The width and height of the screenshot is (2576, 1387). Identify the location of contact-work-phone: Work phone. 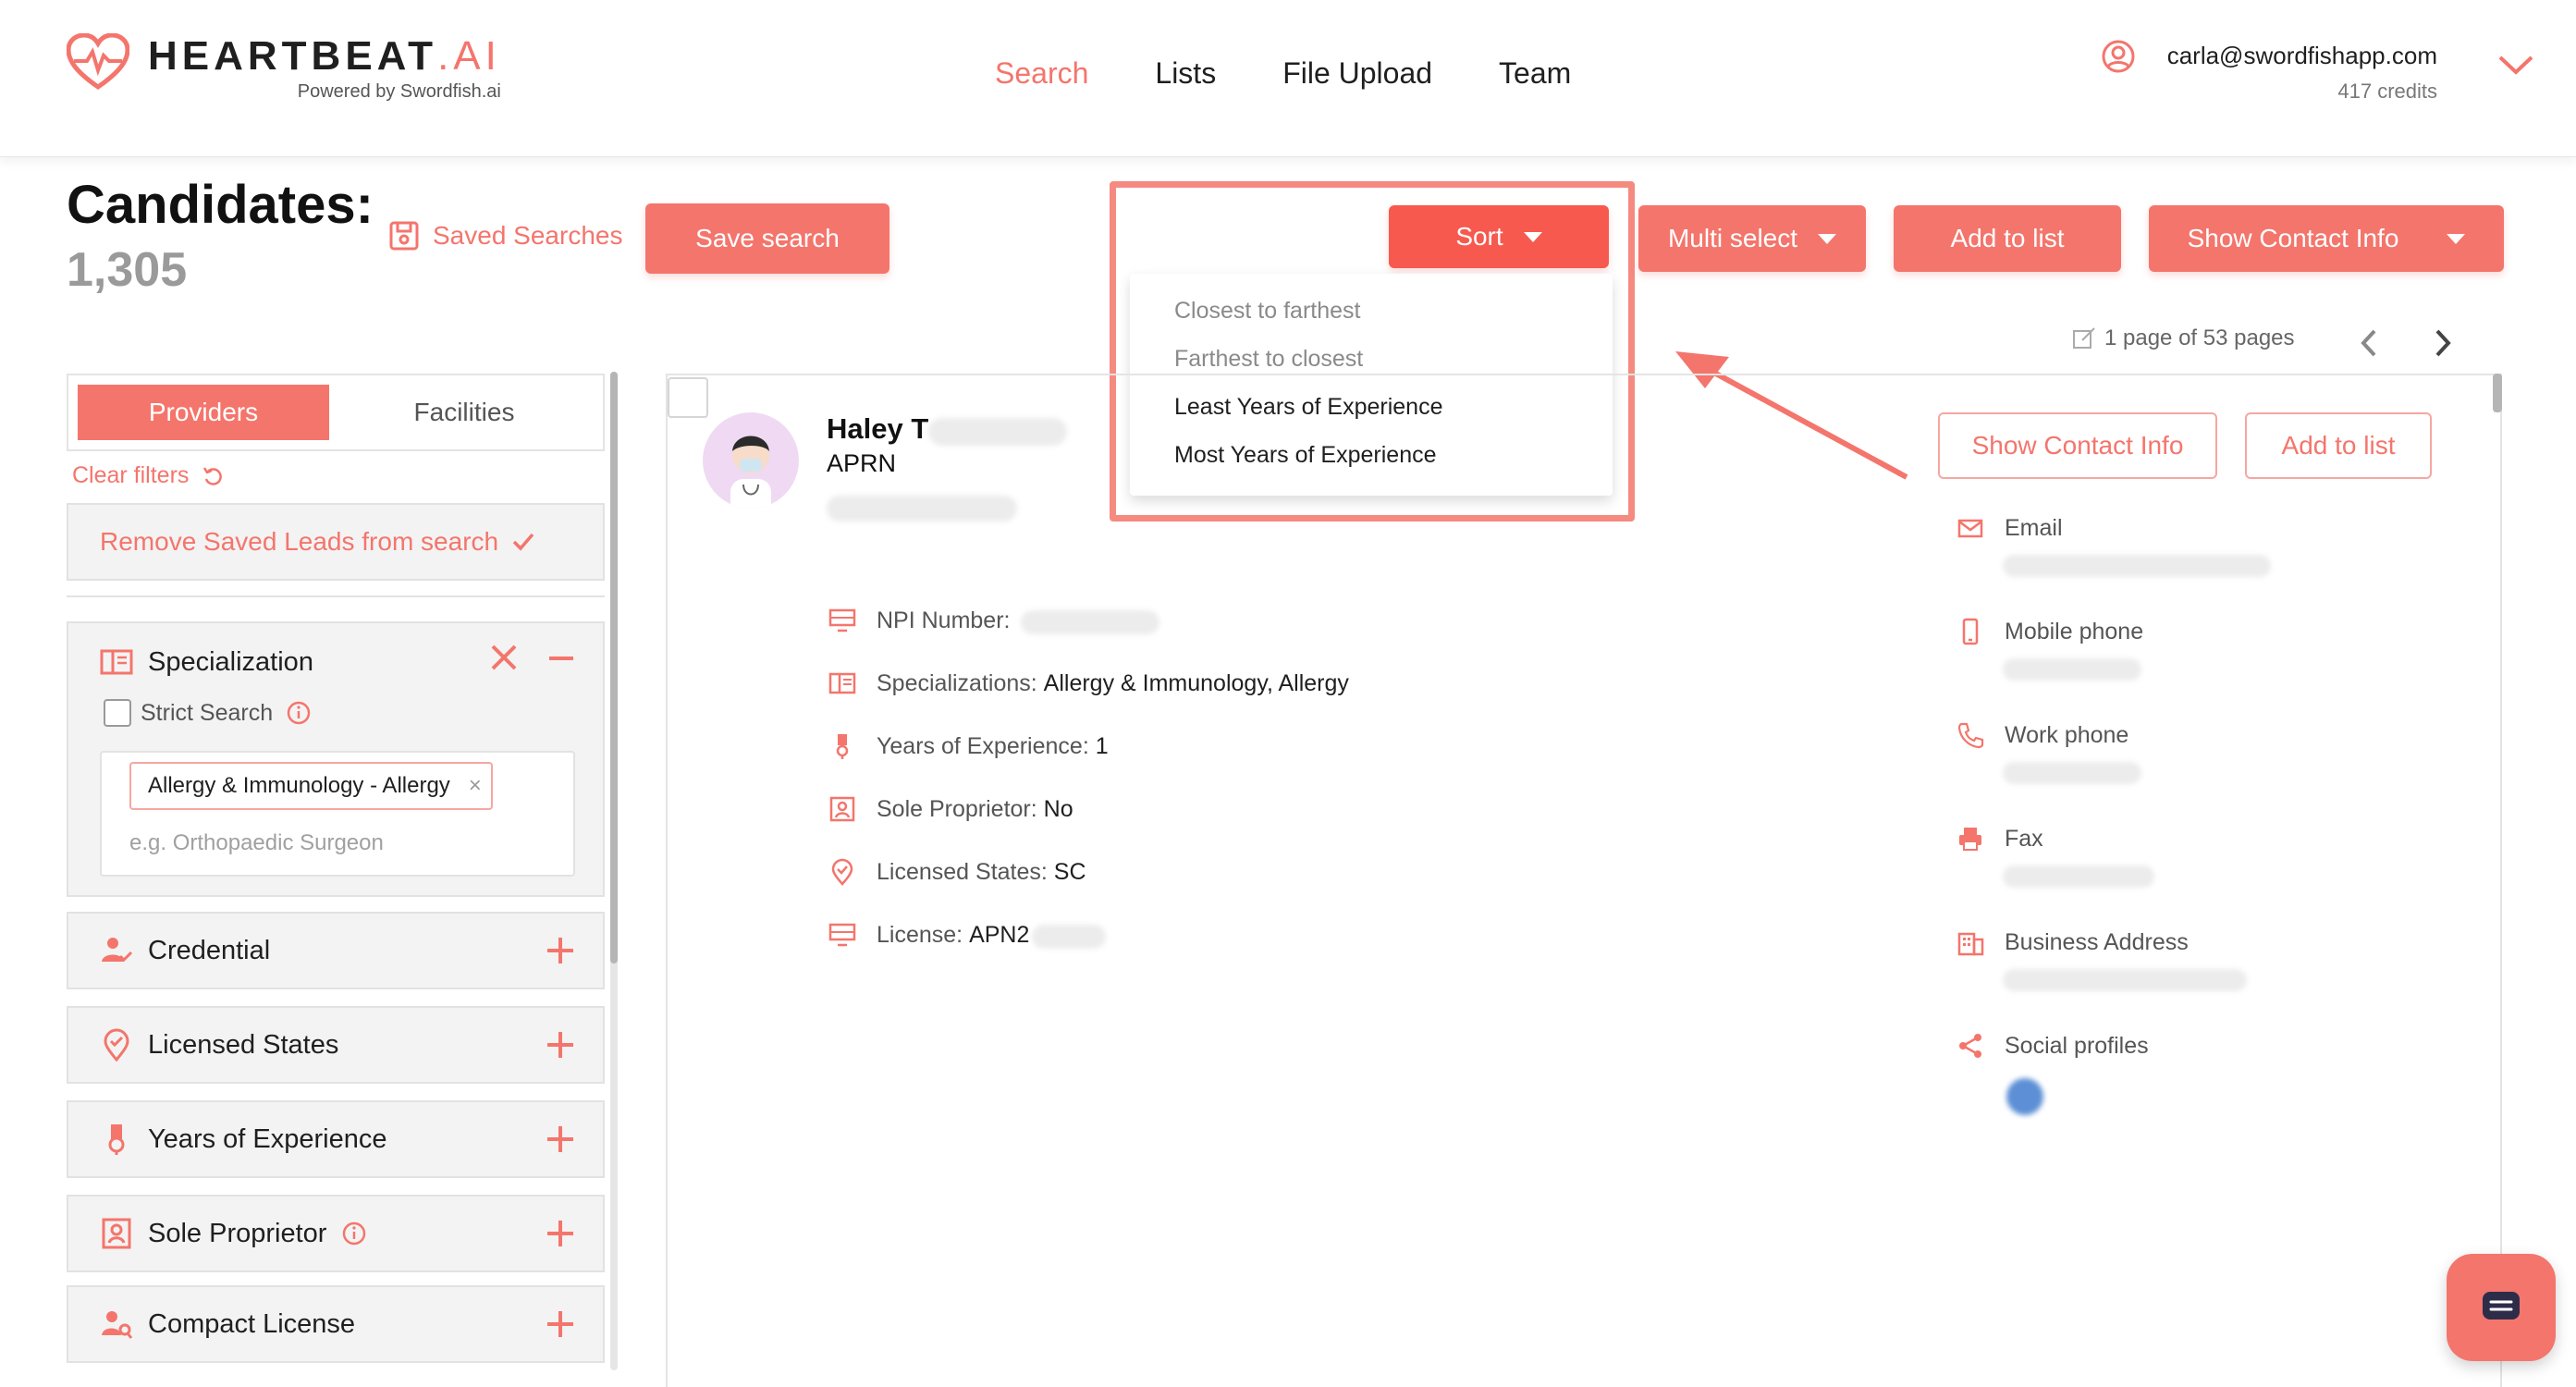
(2042, 735).